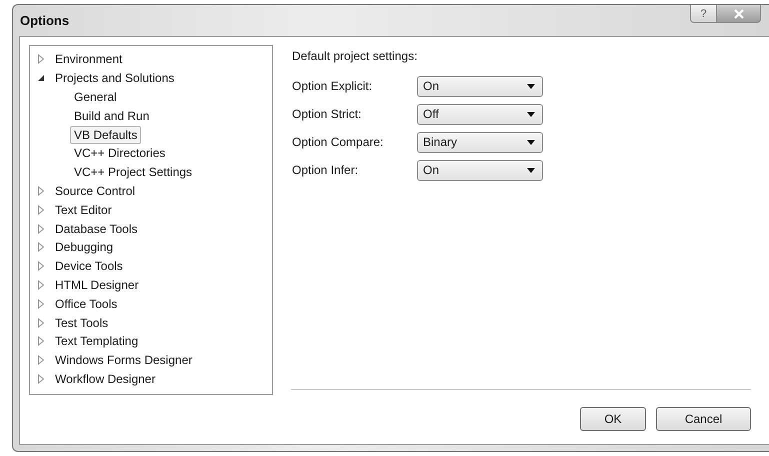 Image resolution: width=769 pixels, height=456 pixels. What do you see at coordinates (133, 172) in the screenshot?
I see `tree-item: VC++ Project Settings` at bounding box center [133, 172].